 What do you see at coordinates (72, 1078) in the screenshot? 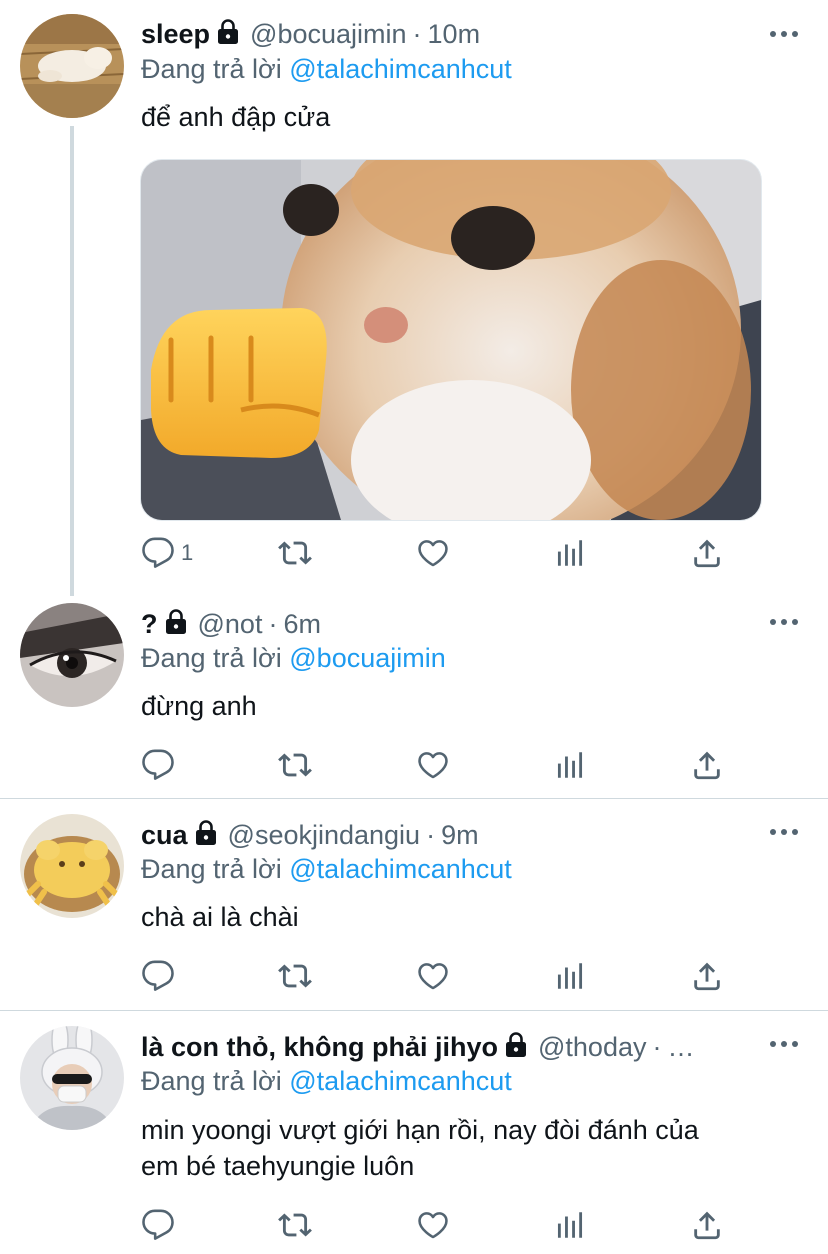
I see `avatar-bunny-hat-person` at bounding box center [72, 1078].